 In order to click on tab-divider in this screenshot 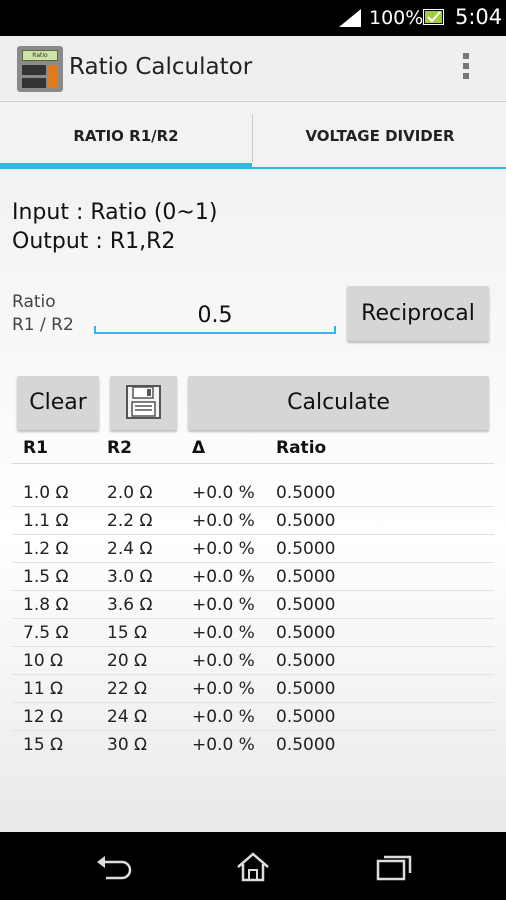, I will do `click(252, 138)`.